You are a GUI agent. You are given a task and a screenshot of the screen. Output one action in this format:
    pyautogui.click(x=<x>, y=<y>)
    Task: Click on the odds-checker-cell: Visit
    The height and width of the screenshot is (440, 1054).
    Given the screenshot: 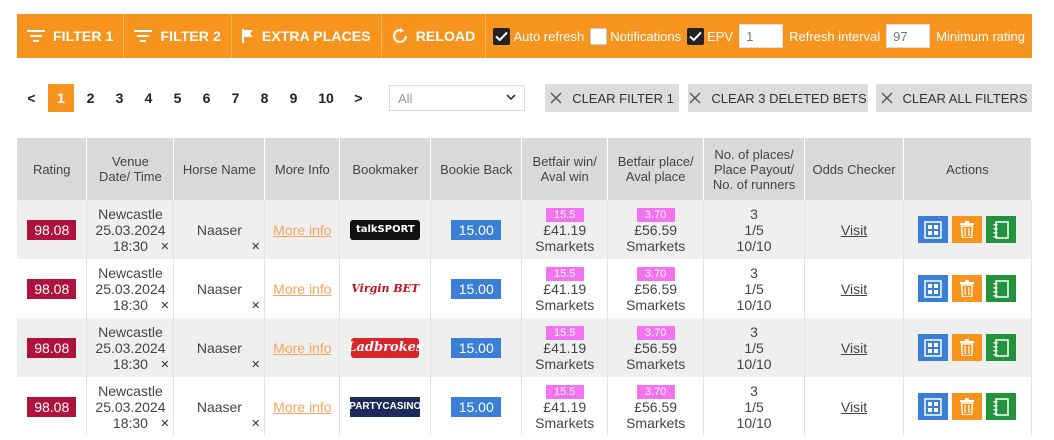 What is the action you would take?
    pyautogui.click(x=854, y=288)
    